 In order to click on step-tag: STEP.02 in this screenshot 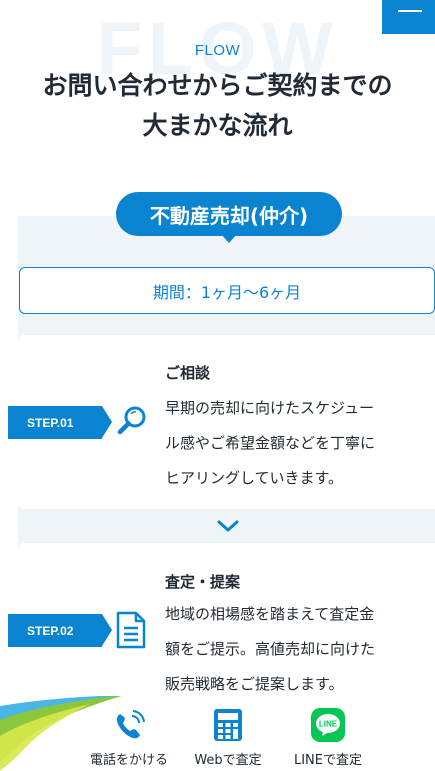, I will do `click(60, 630)`.